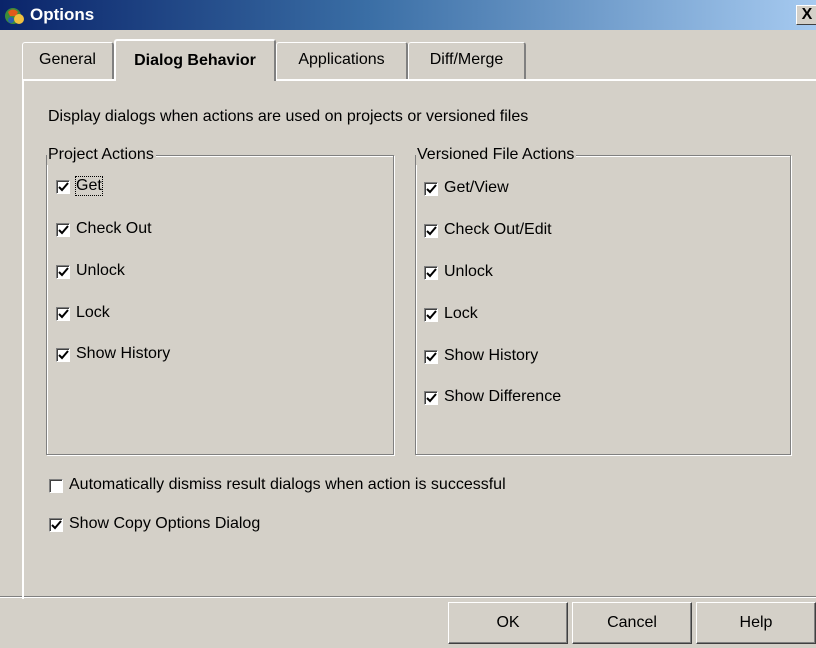 The width and height of the screenshot is (816, 648). I want to click on close-button: X, so click(806, 15).